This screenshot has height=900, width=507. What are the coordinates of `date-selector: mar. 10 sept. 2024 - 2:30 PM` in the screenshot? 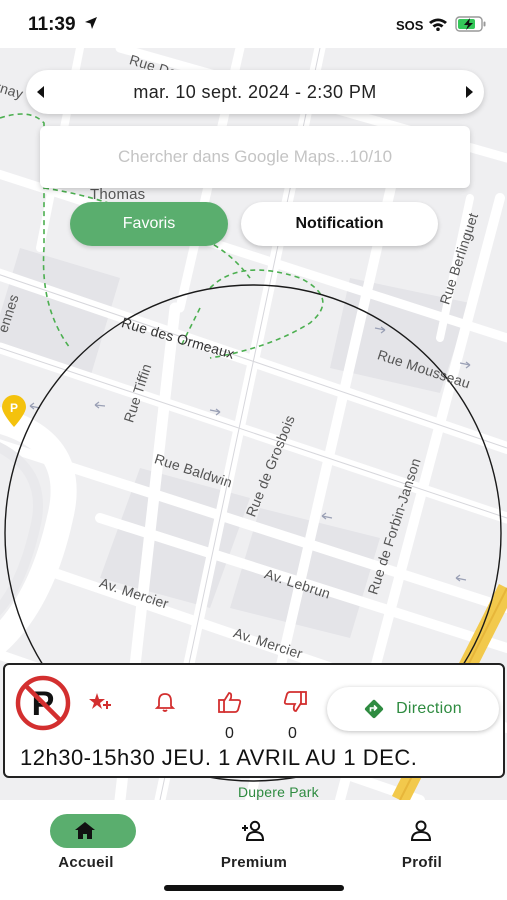 It's located at (255, 92).